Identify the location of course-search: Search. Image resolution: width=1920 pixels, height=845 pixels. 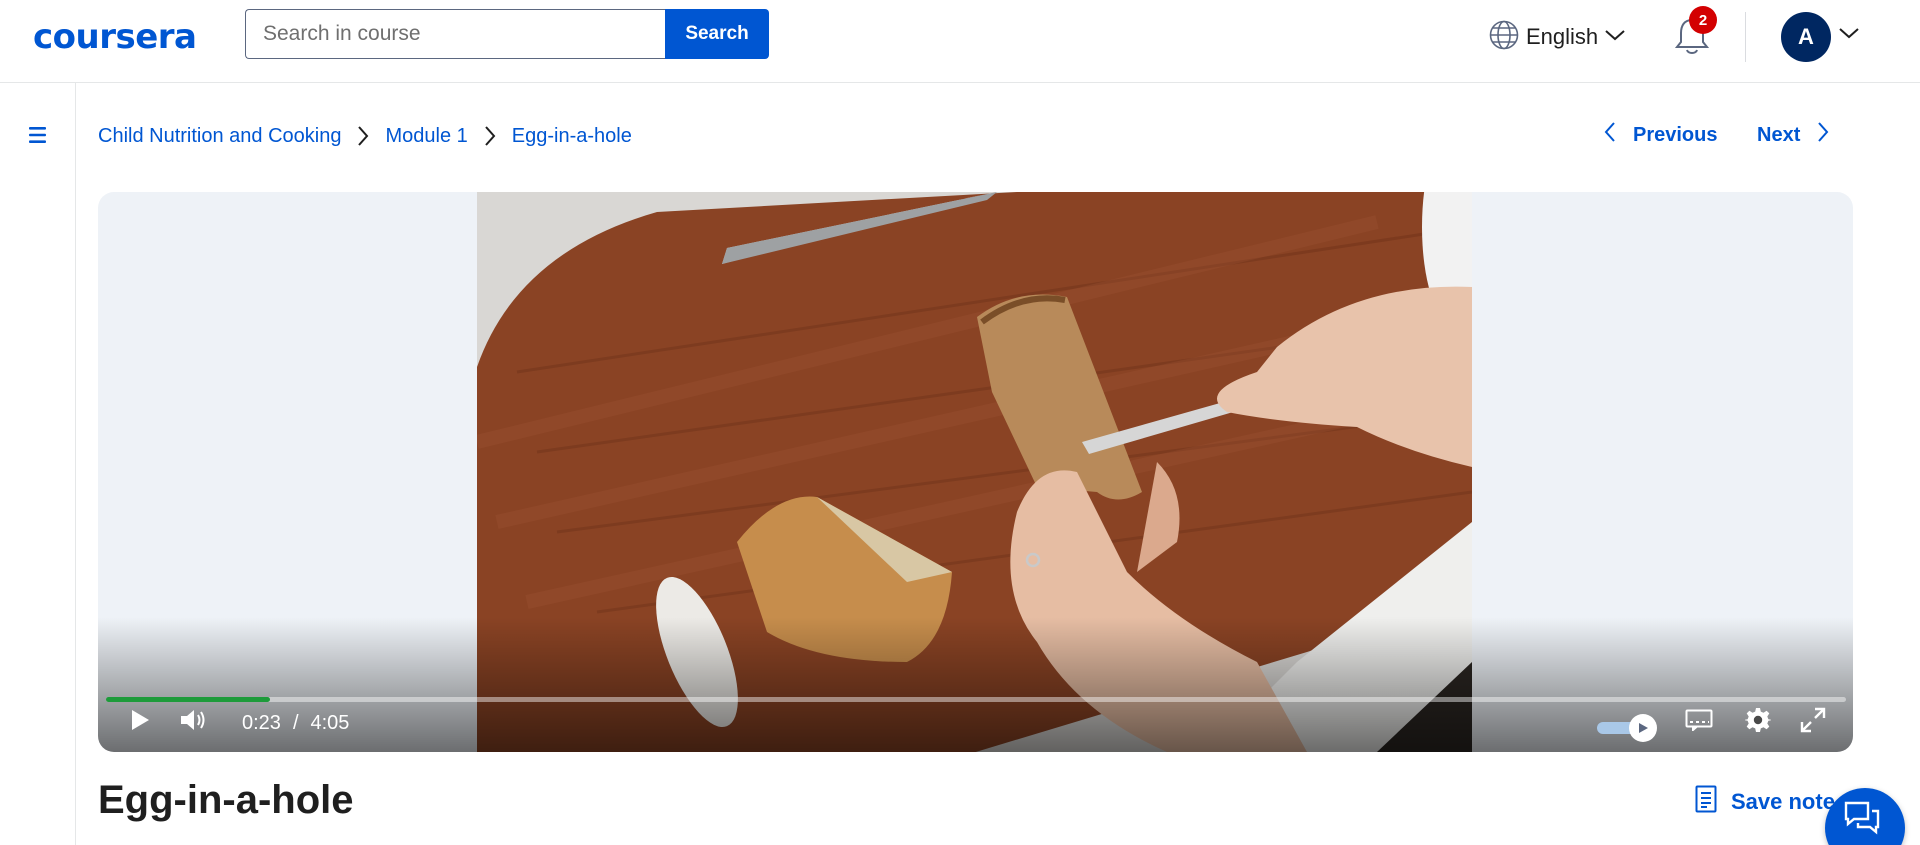
(507, 34).